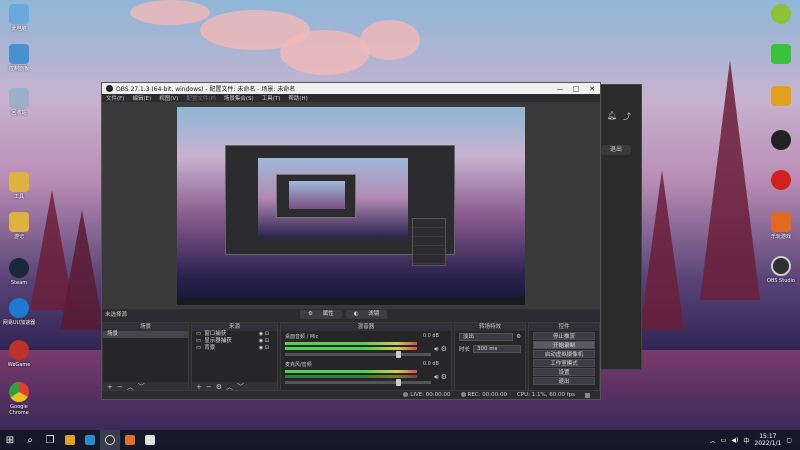  Describe the element at coordinates (781, 226) in the screenshot. I see `desktop-icon-game: 乐玩游戏` at that location.